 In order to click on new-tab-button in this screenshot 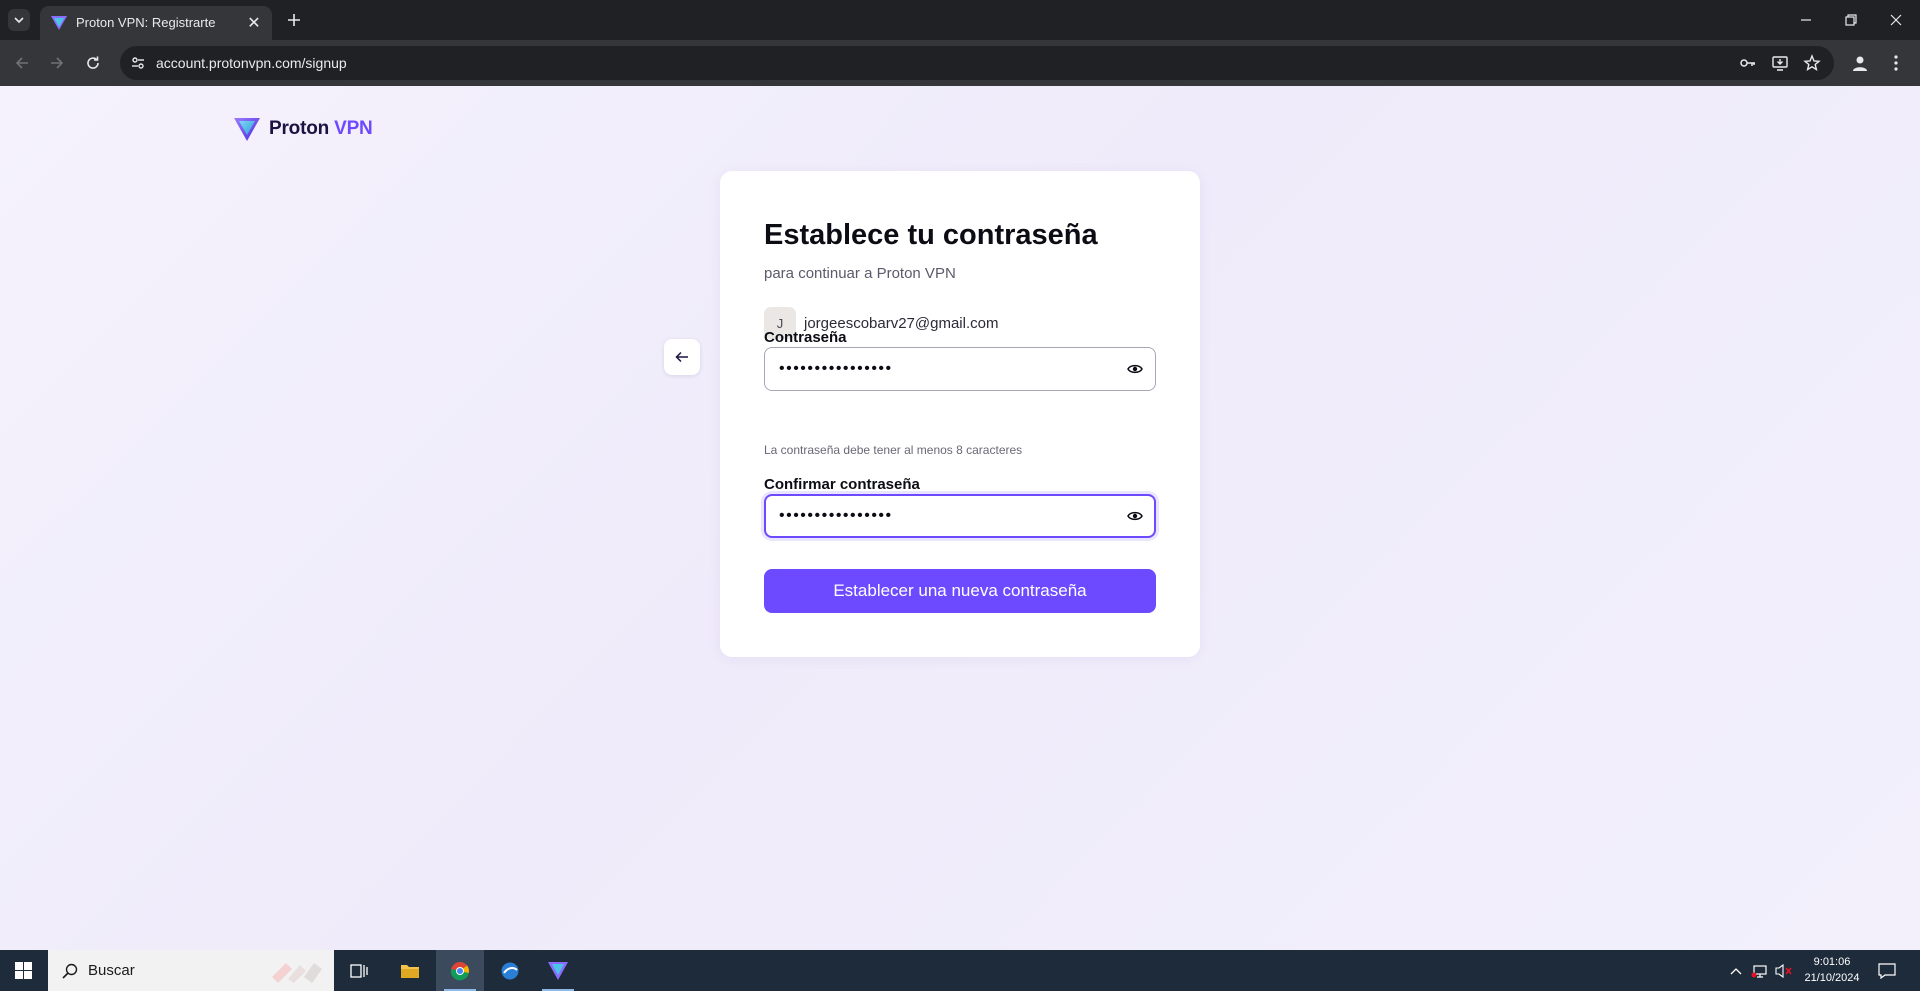, I will do `click(294, 20)`.